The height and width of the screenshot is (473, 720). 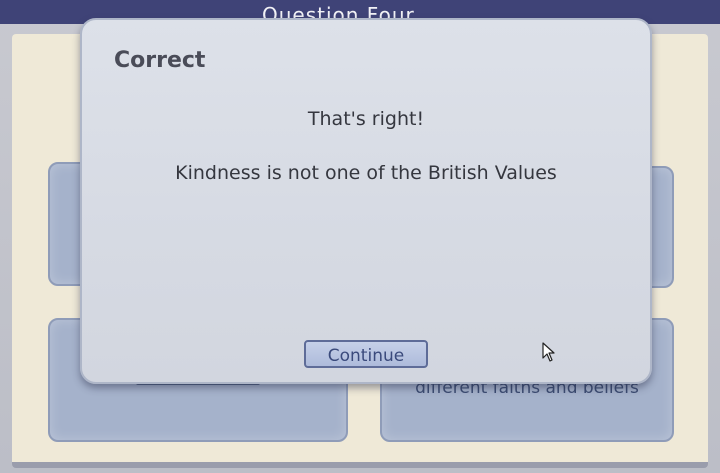 What do you see at coordinates (548, 352) in the screenshot?
I see `mouse-pointer-icon` at bounding box center [548, 352].